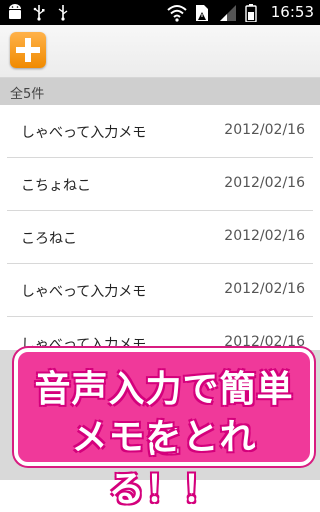 Image resolution: width=320 pixels, height=512 pixels. I want to click on list-item: こちょねこ 2012/02/16, so click(160, 184).